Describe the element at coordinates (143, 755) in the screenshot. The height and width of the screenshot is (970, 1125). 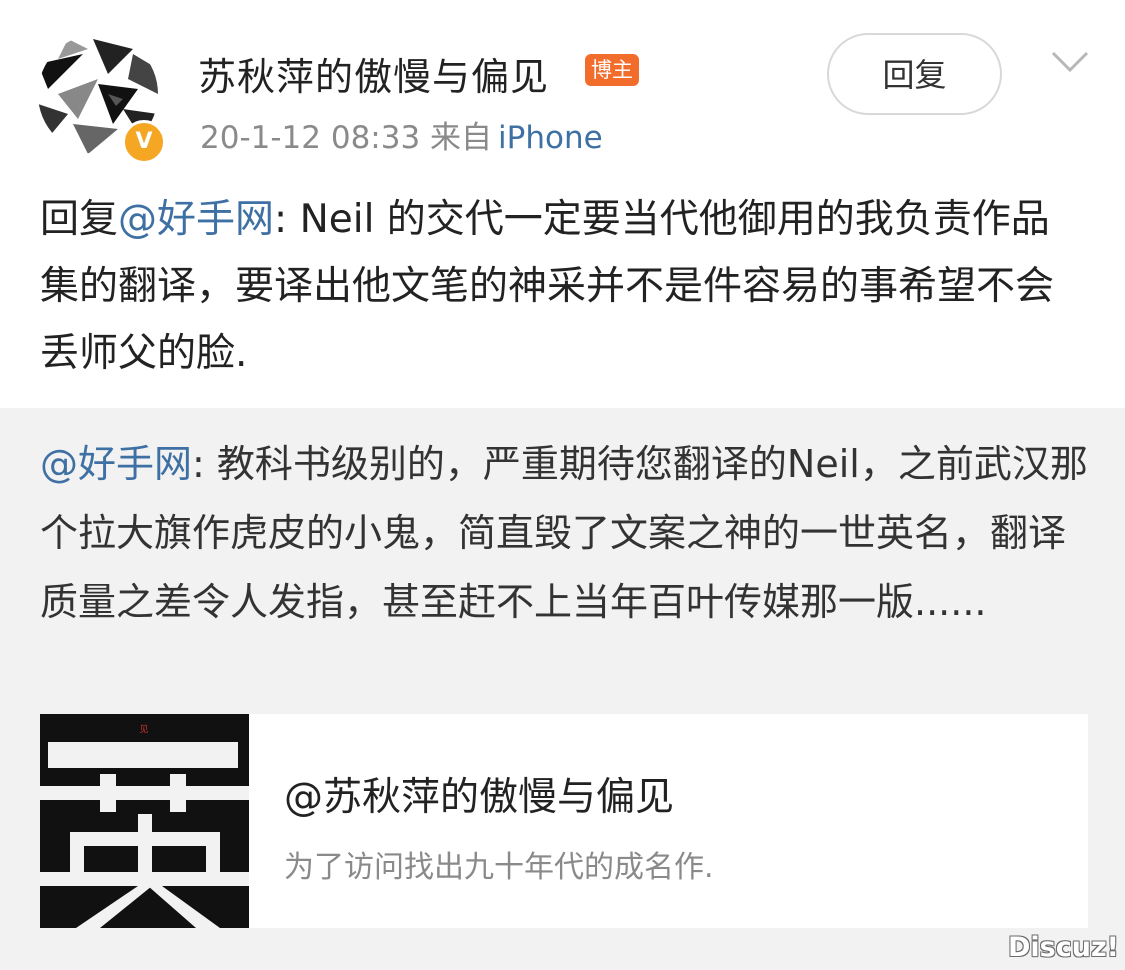
I see `cover-stroke-top` at that location.